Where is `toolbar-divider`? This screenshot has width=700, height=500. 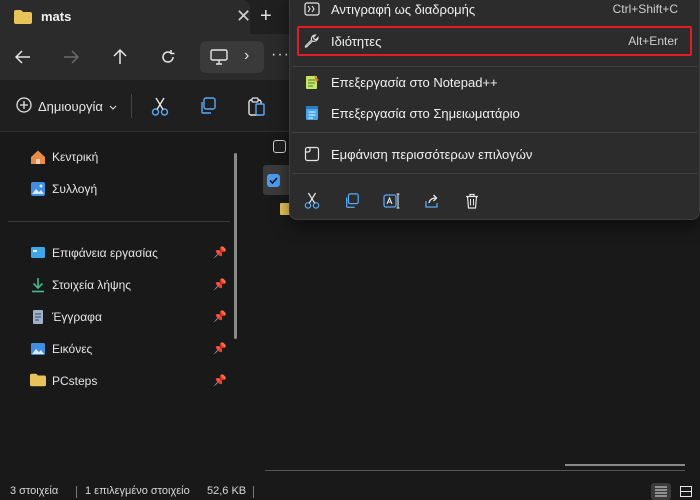 toolbar-divider is located at coordinates (131, 106).